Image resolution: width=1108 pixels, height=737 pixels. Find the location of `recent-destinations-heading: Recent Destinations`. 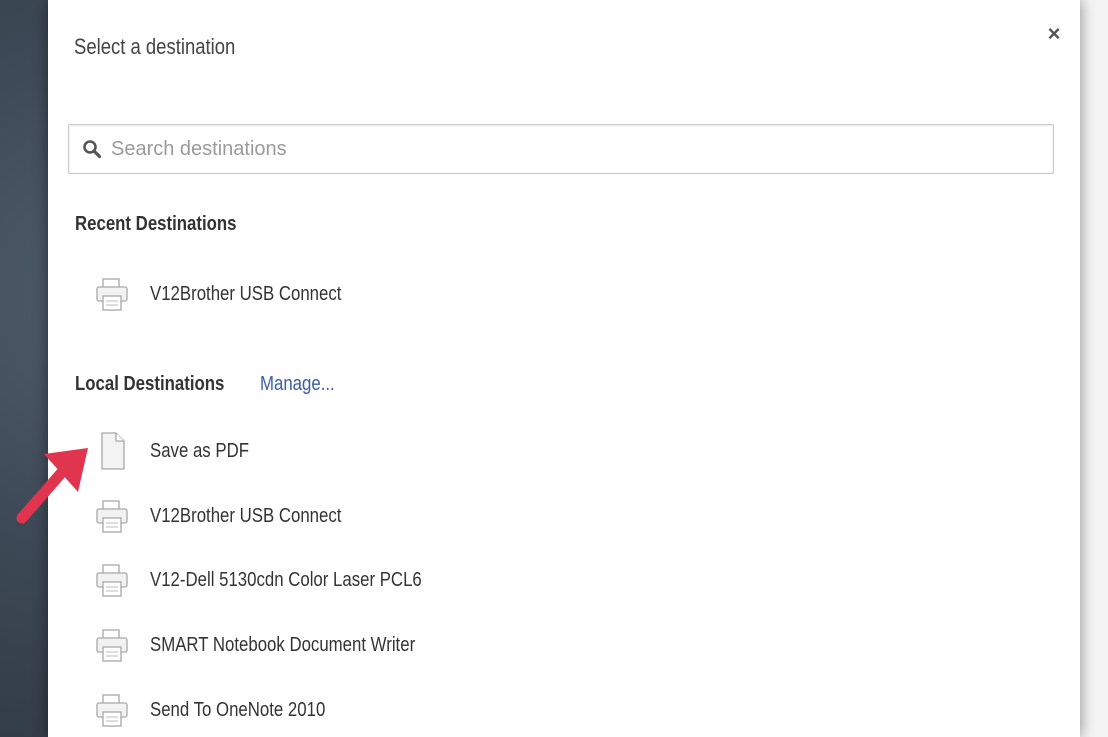

recent-destinations-heading: Recent Destinations is located at coordinates (156, 224).